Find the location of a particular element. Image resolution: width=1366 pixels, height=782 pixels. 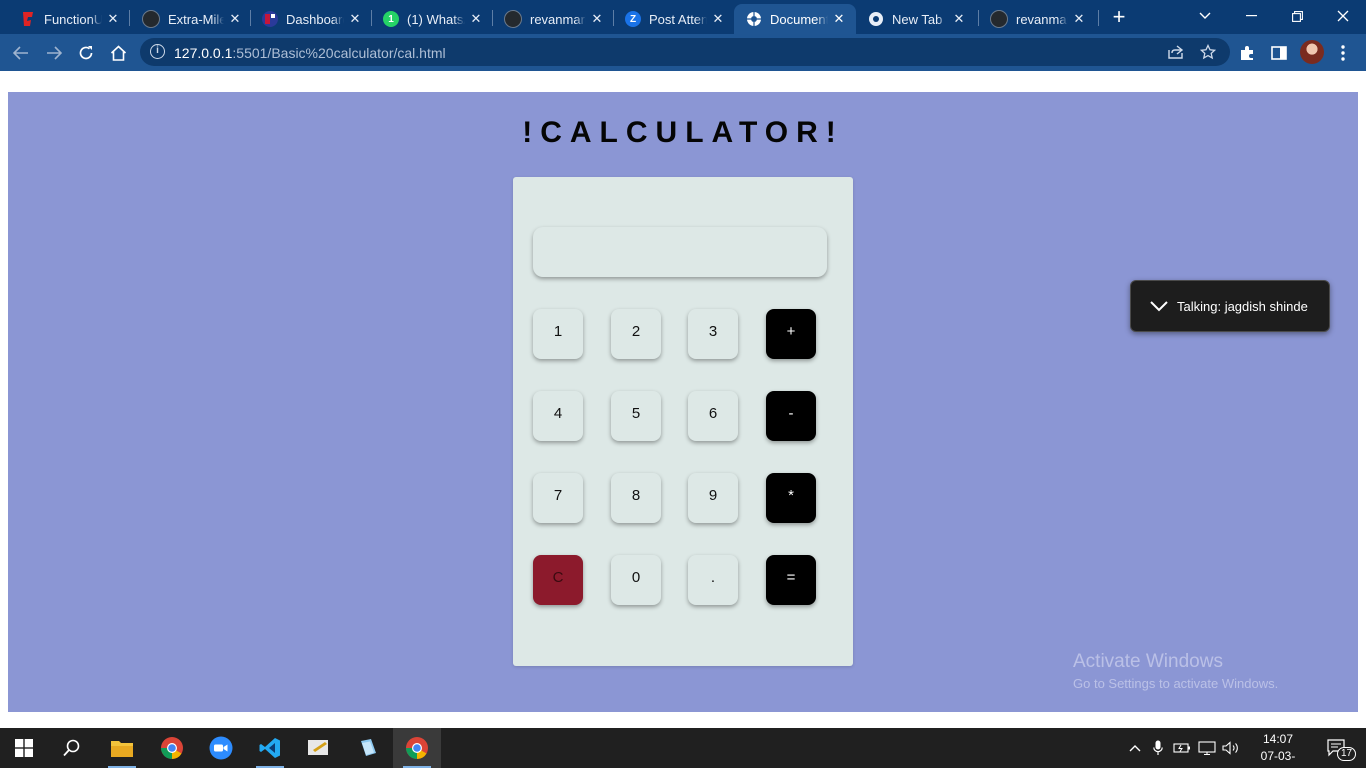

chevron-down-icon is located at coordinates (1159, 306).